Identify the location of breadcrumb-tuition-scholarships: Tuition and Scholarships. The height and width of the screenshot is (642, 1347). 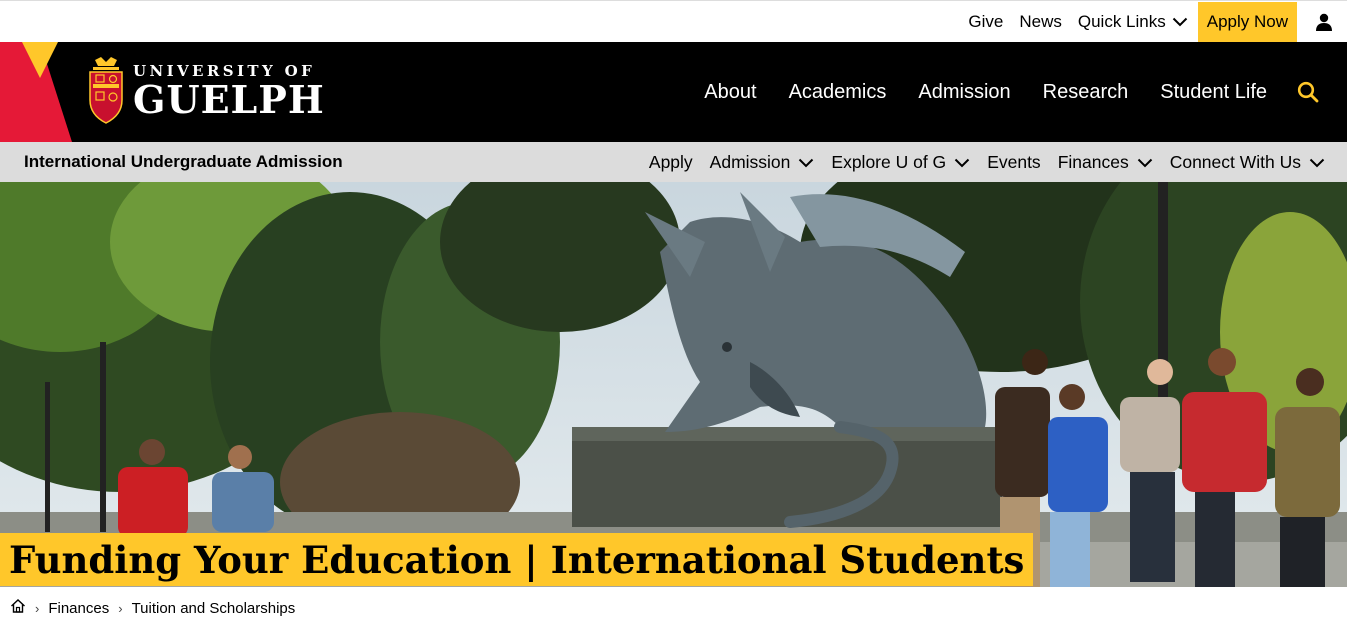
(214, 608).